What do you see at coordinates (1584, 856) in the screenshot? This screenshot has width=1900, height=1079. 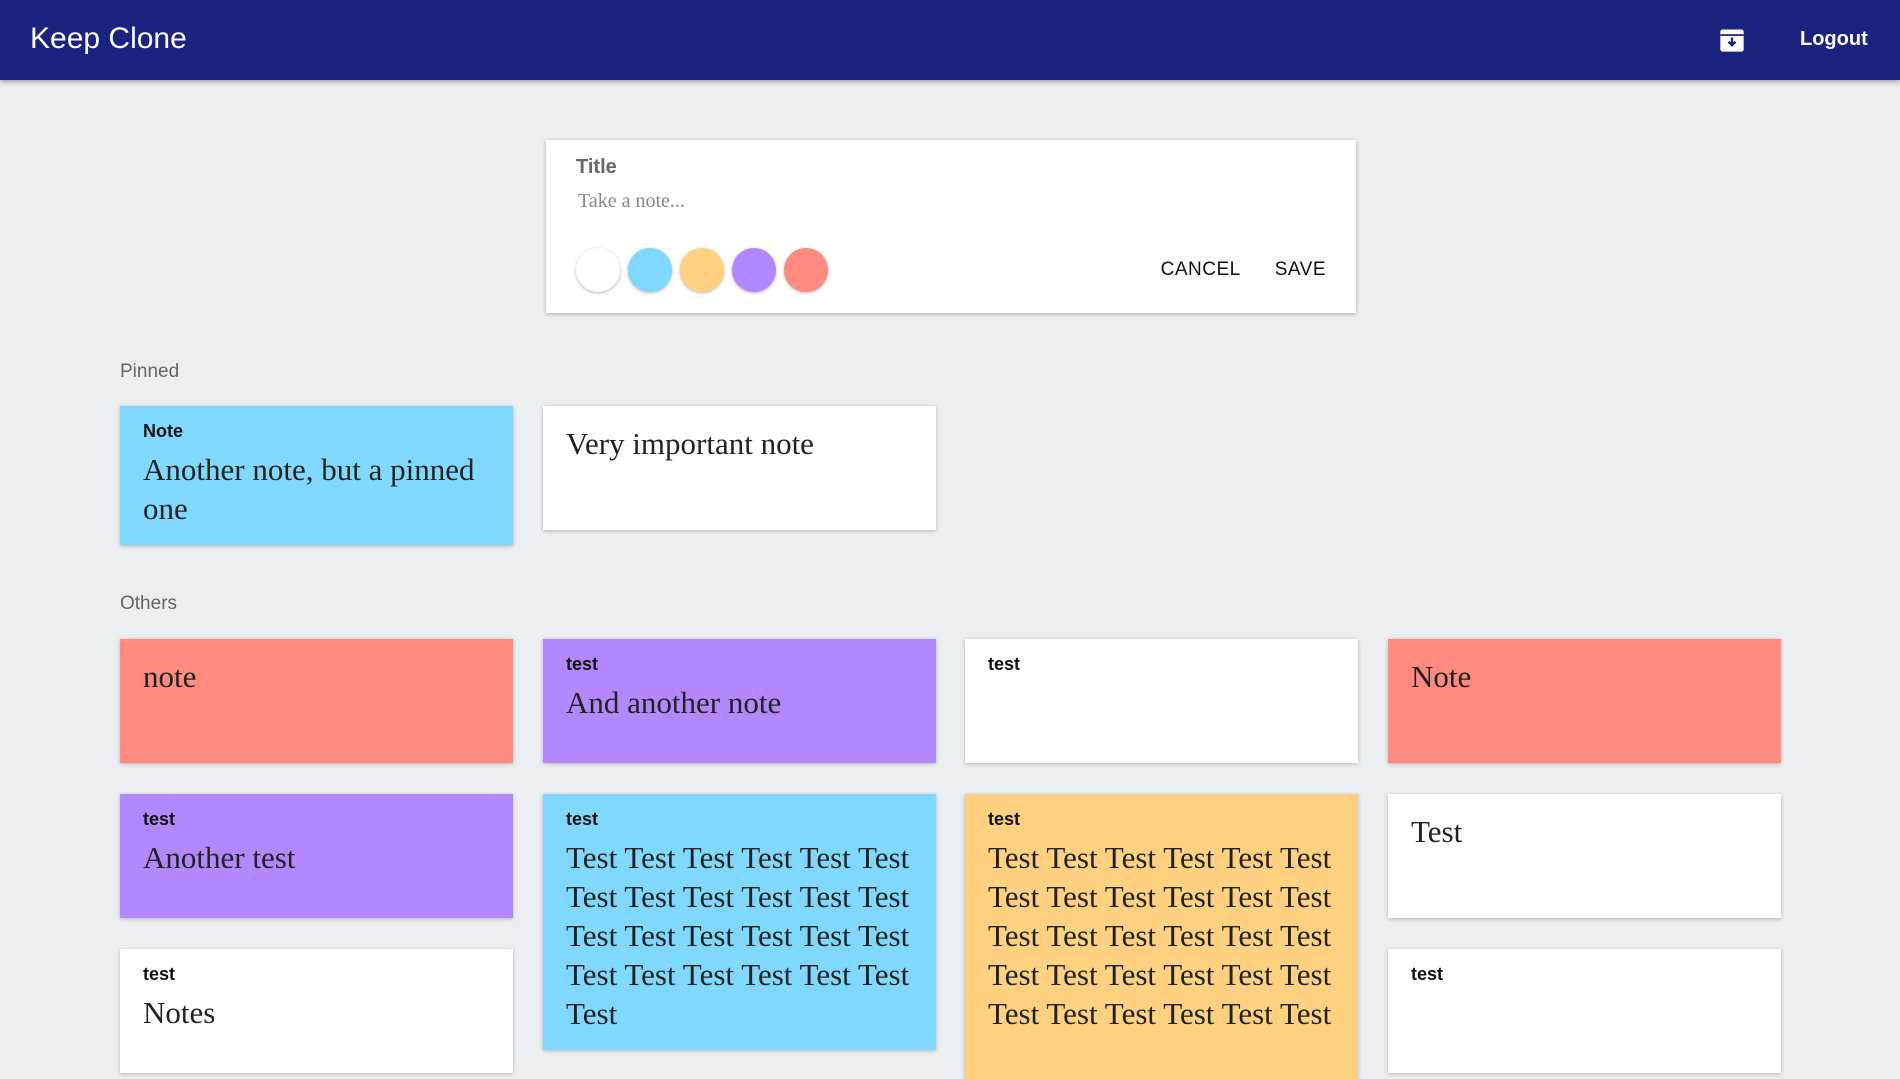 I see `note-card: Test` at bounding box center [1584, 856].